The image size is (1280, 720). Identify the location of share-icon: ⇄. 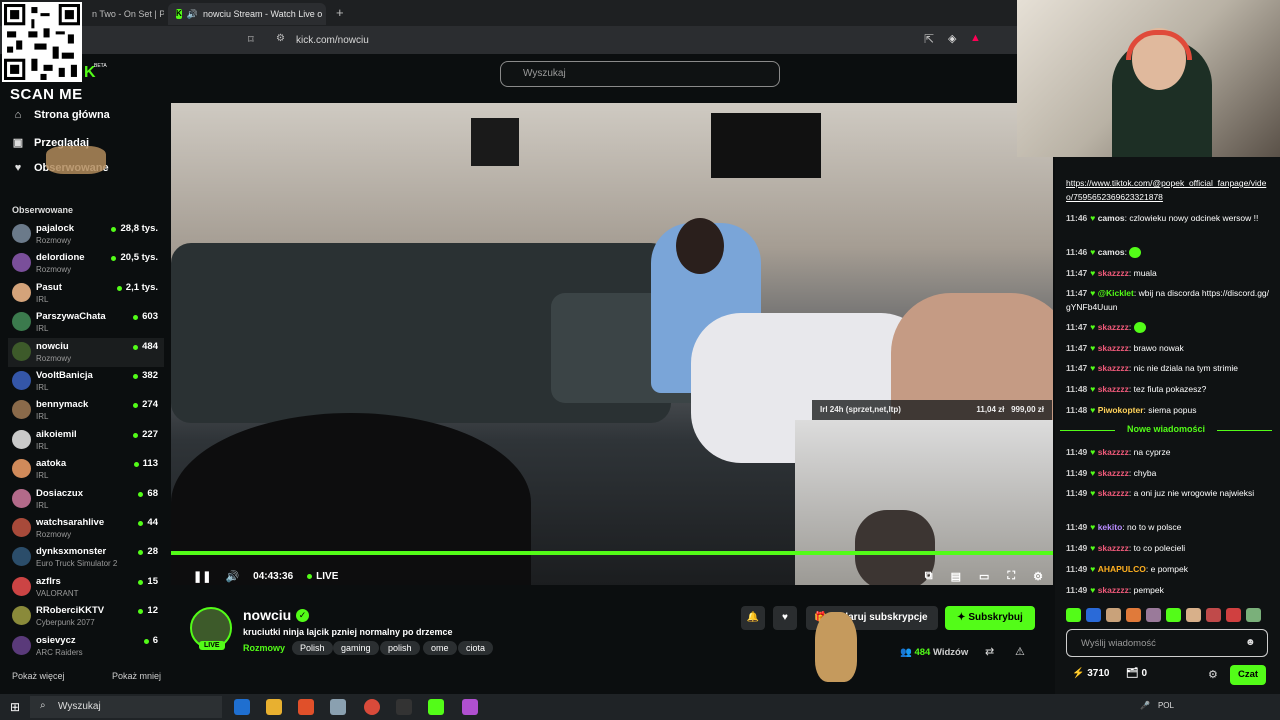
(989, 651).